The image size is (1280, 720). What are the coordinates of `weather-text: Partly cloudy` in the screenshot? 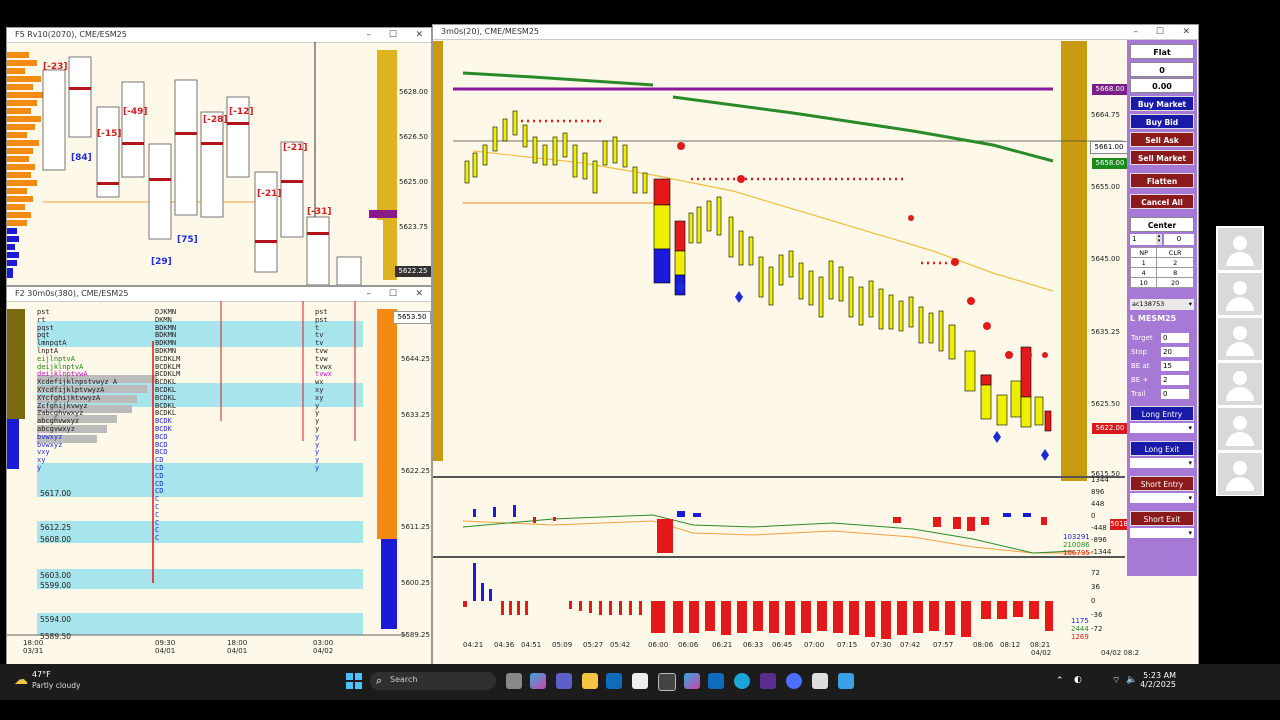 It's located at (56, 685).